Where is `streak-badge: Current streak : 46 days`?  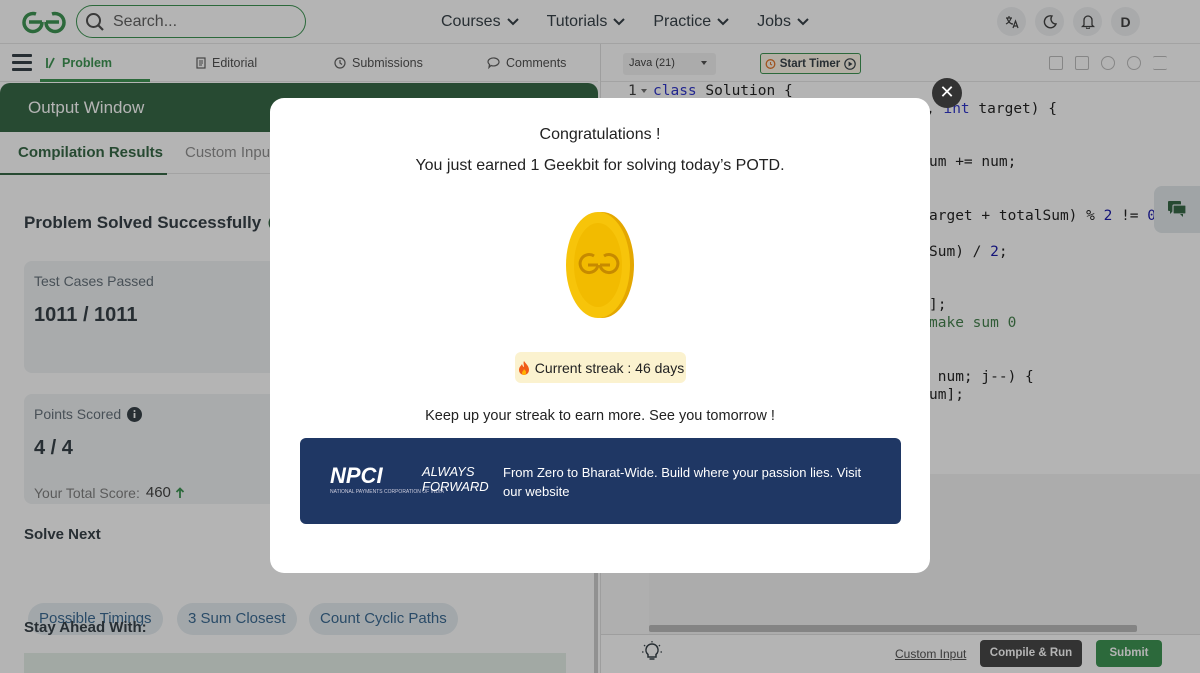
streak-badge: Current streak : 46 days is located at coordinates (600, 367).